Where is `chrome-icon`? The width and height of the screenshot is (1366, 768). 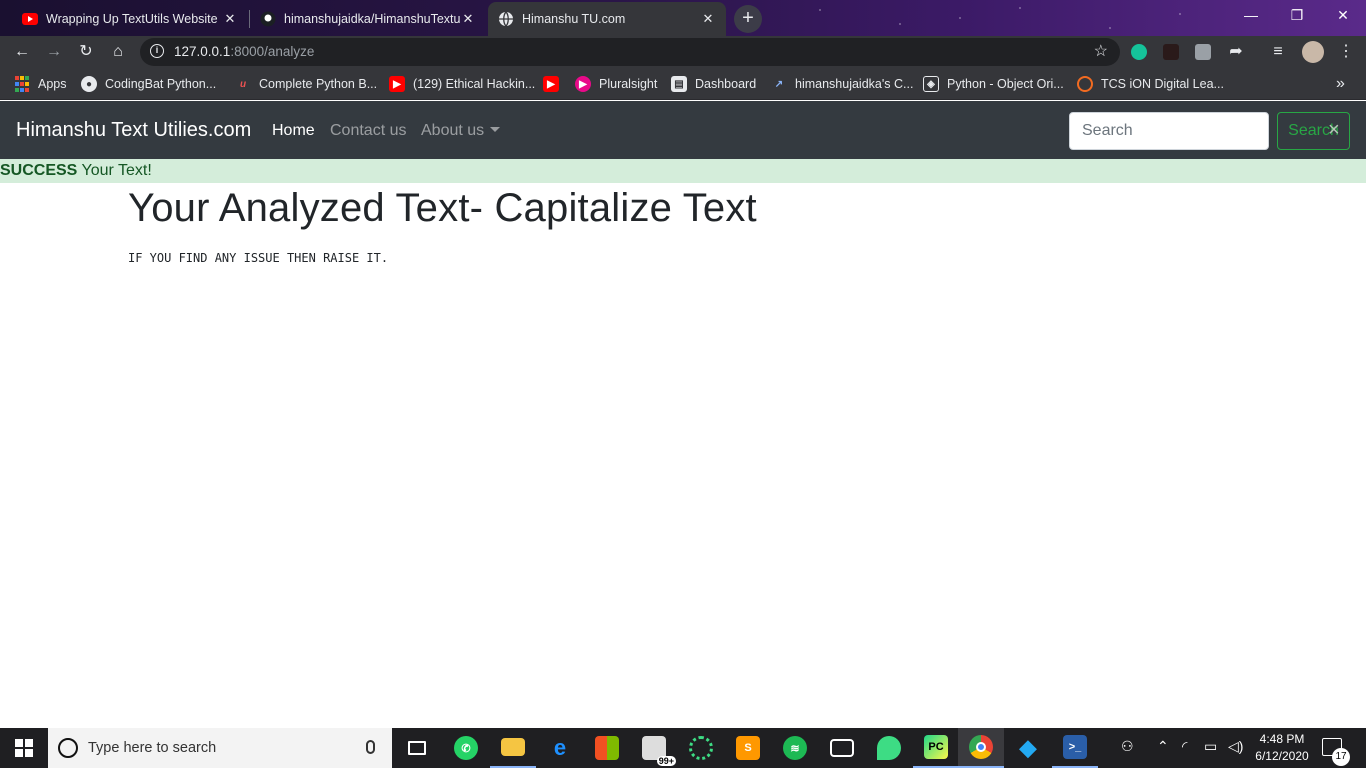
chrome-icon is located at coordinates (981, 748).